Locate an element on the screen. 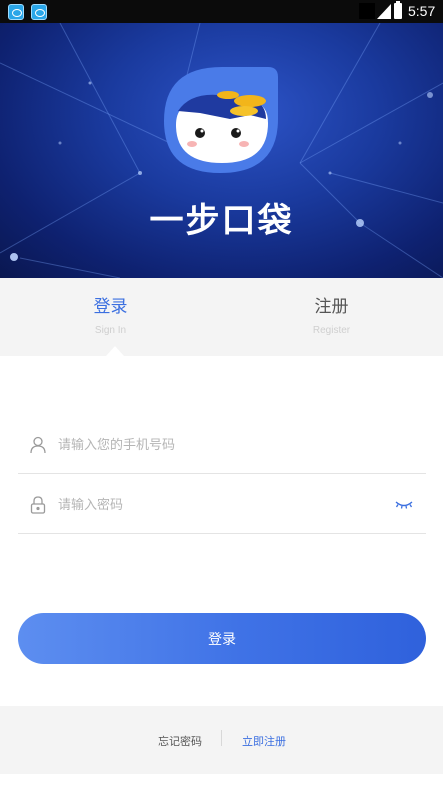 This screenshot has width=443, height=789. tab-register-sublabel: Register is located at coordinates (331, 330).